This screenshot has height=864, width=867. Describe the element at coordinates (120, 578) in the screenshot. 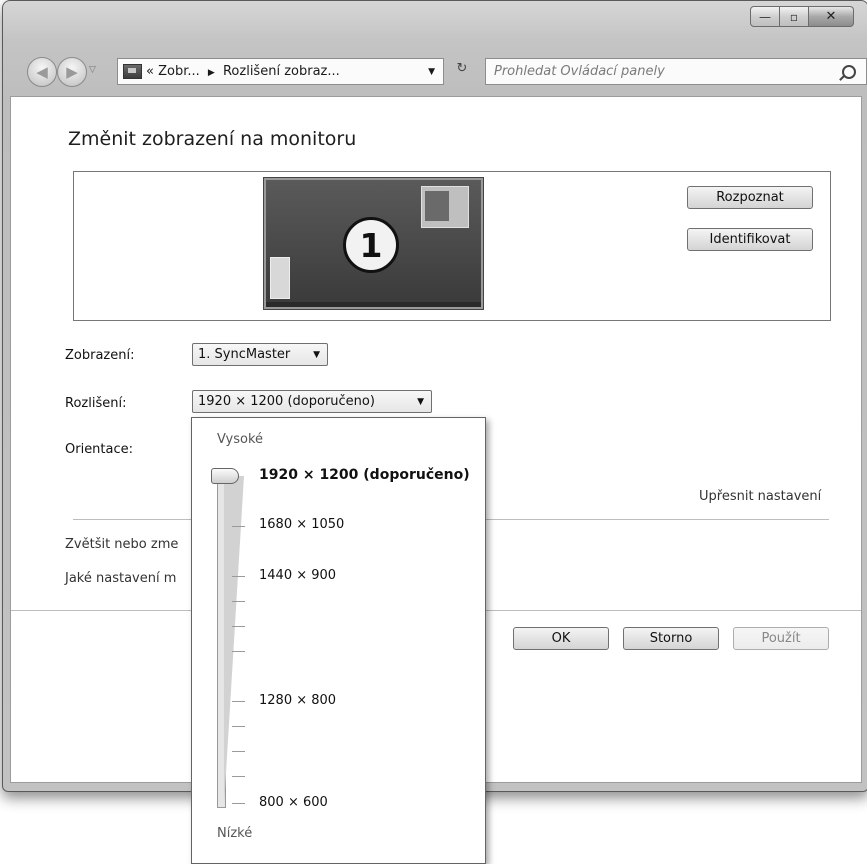

I see `which-settings-link: Jaké nastavení m` at that location.